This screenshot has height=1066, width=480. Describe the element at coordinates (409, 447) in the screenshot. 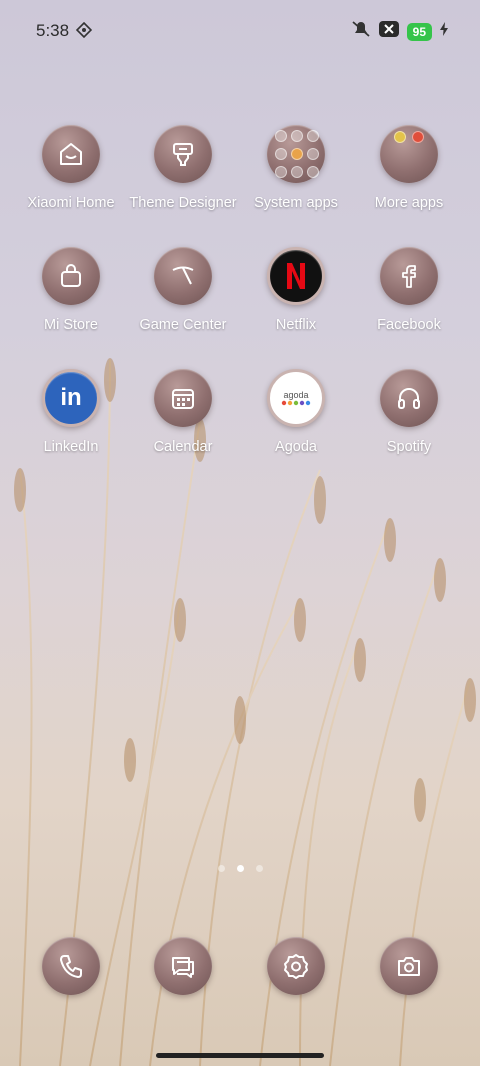

I see `app-label: Spotify` at that location.